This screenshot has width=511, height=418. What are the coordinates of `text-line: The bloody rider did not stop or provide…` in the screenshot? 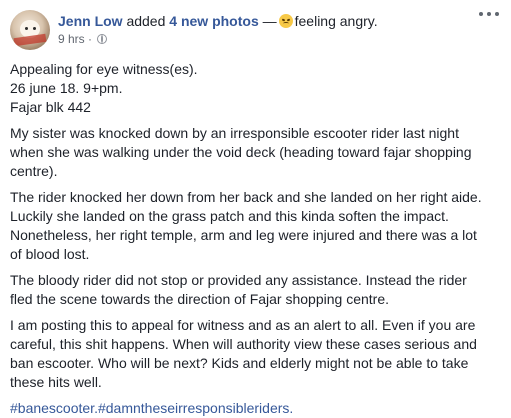 It's located at (238, 280).